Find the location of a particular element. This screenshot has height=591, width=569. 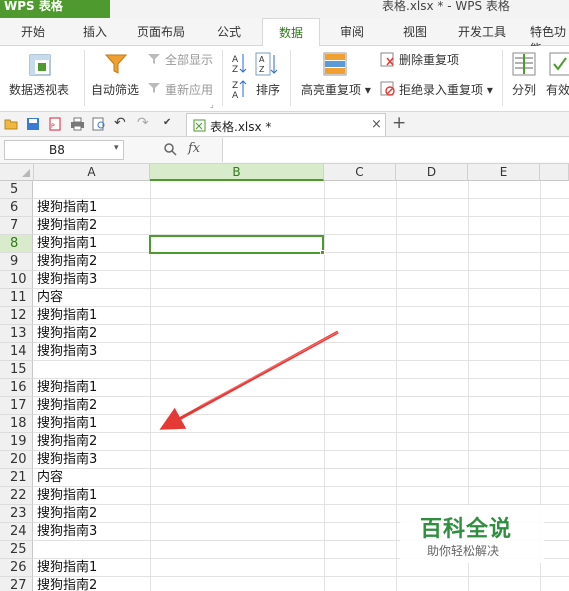

split-columns-icon is located at coordinates (524, 65).